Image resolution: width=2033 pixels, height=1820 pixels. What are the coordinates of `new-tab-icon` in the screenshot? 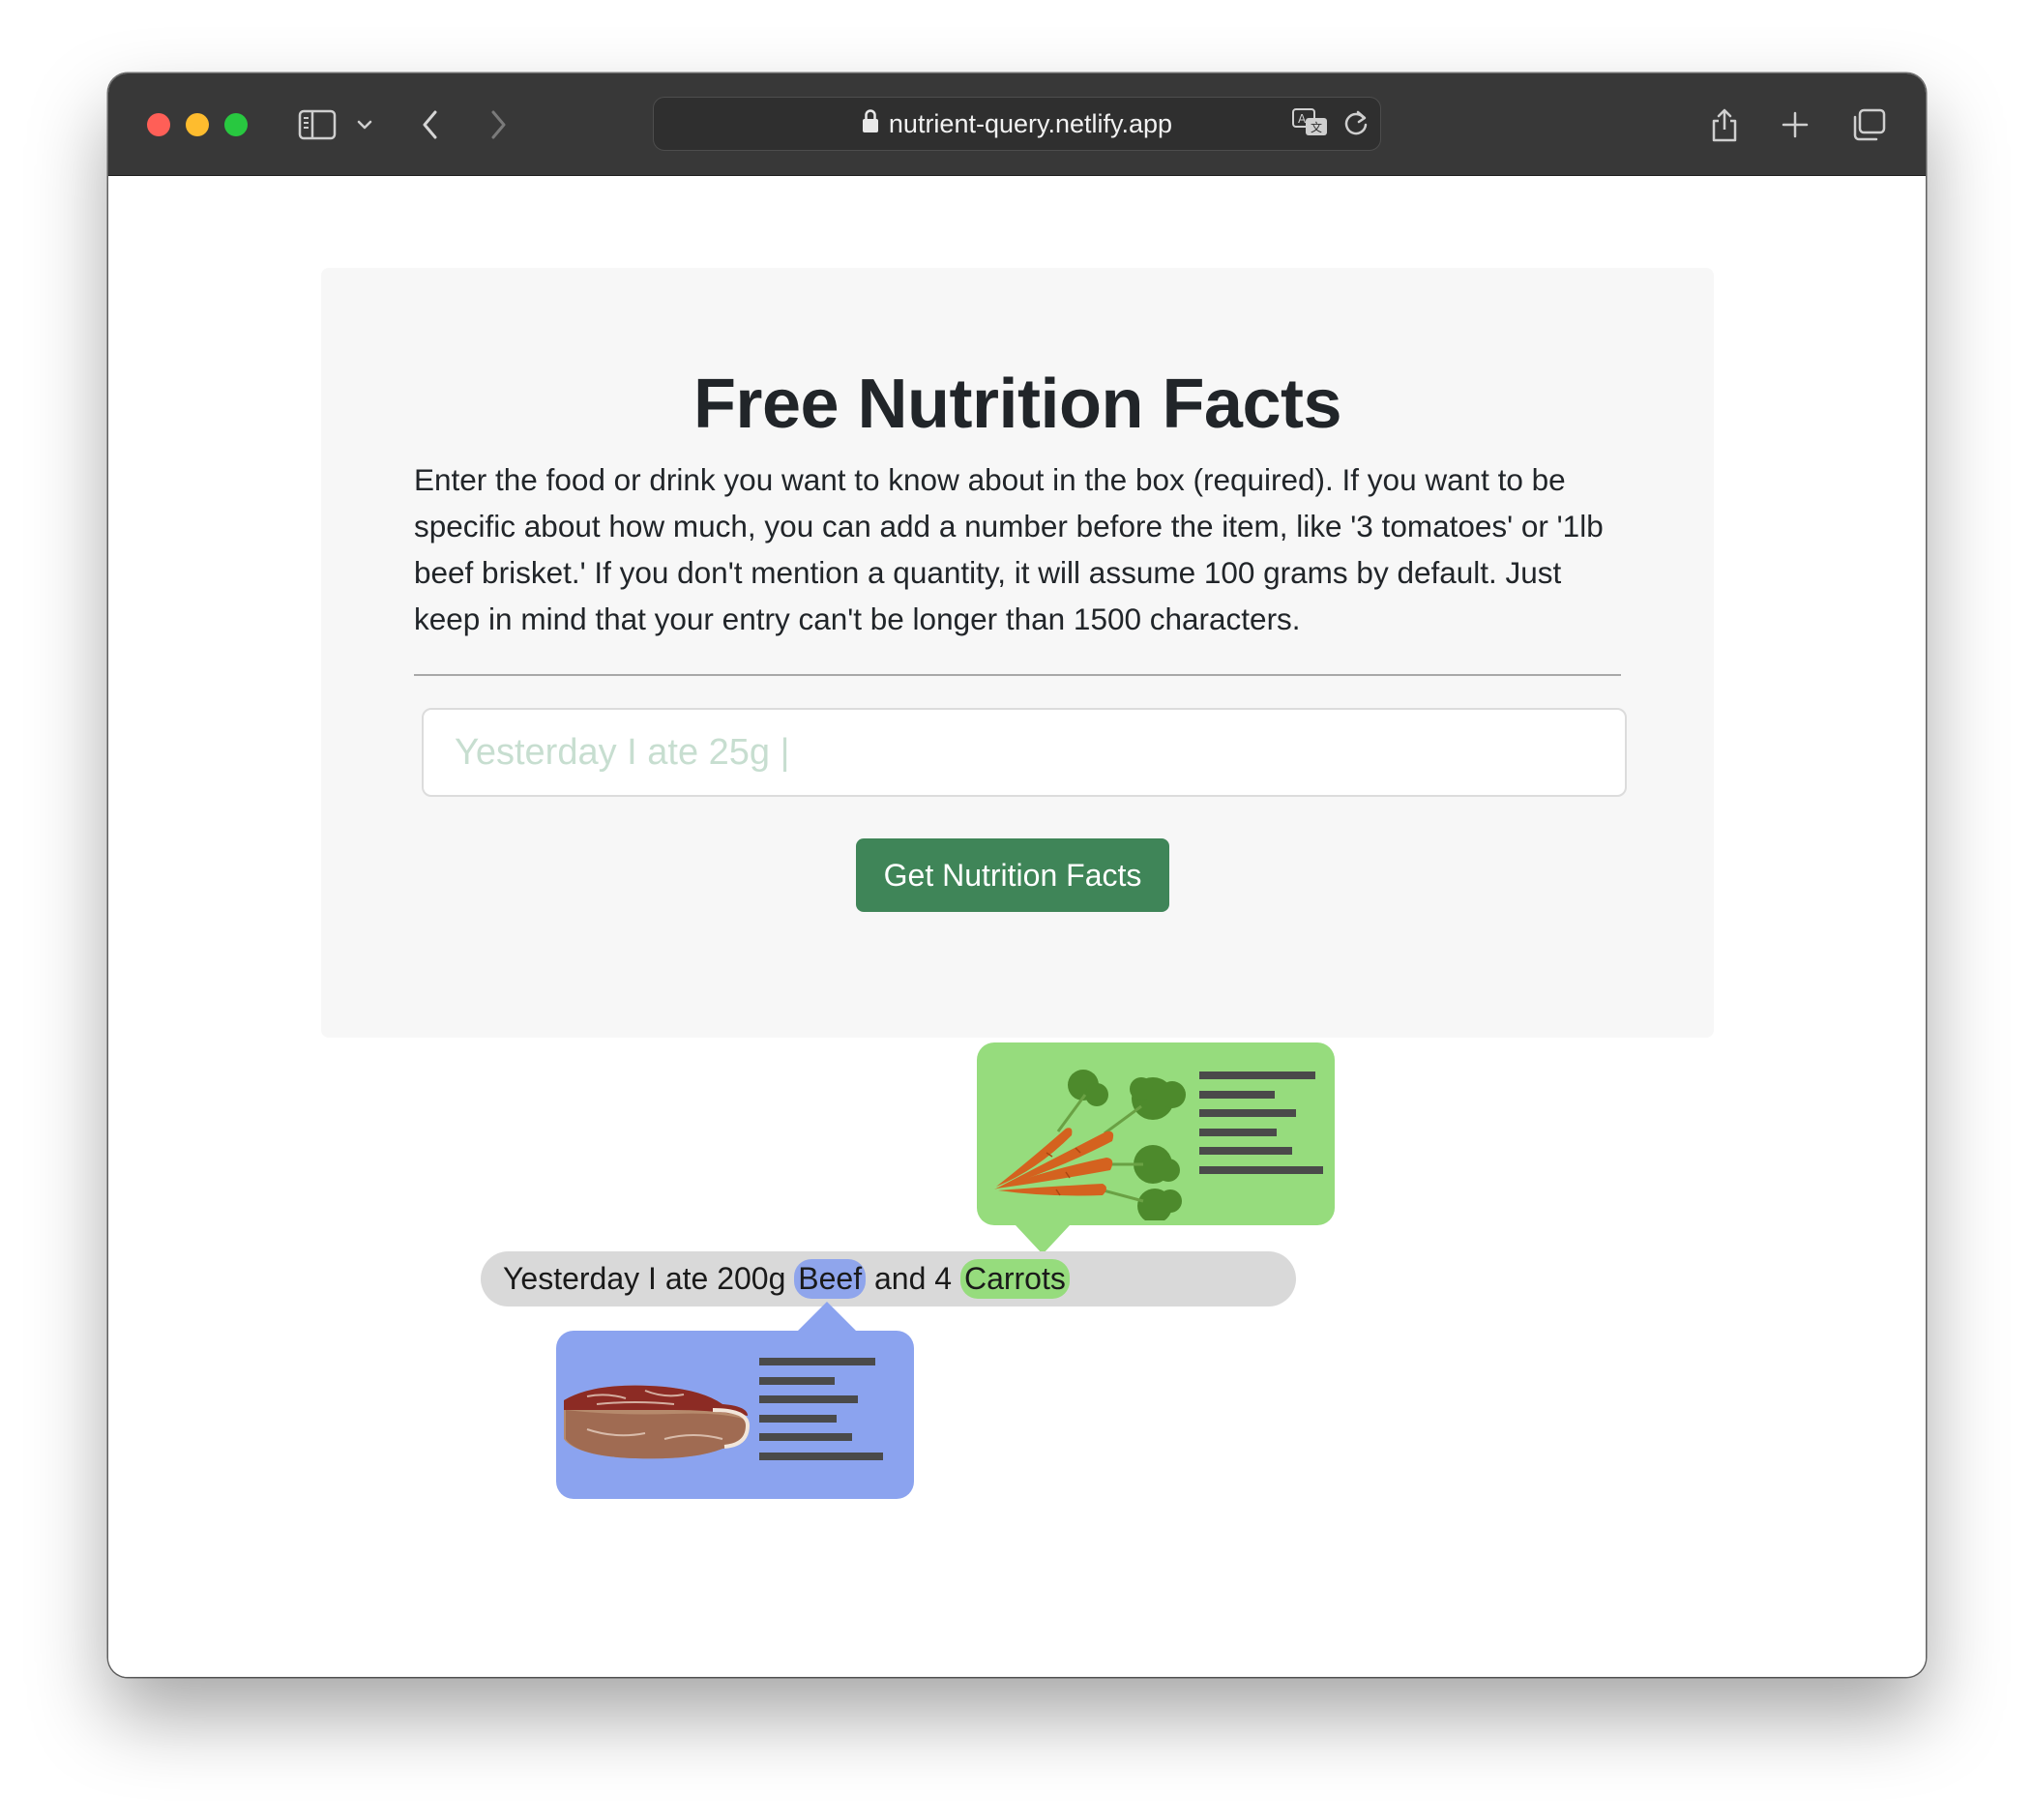 It's located at (1795, 125).